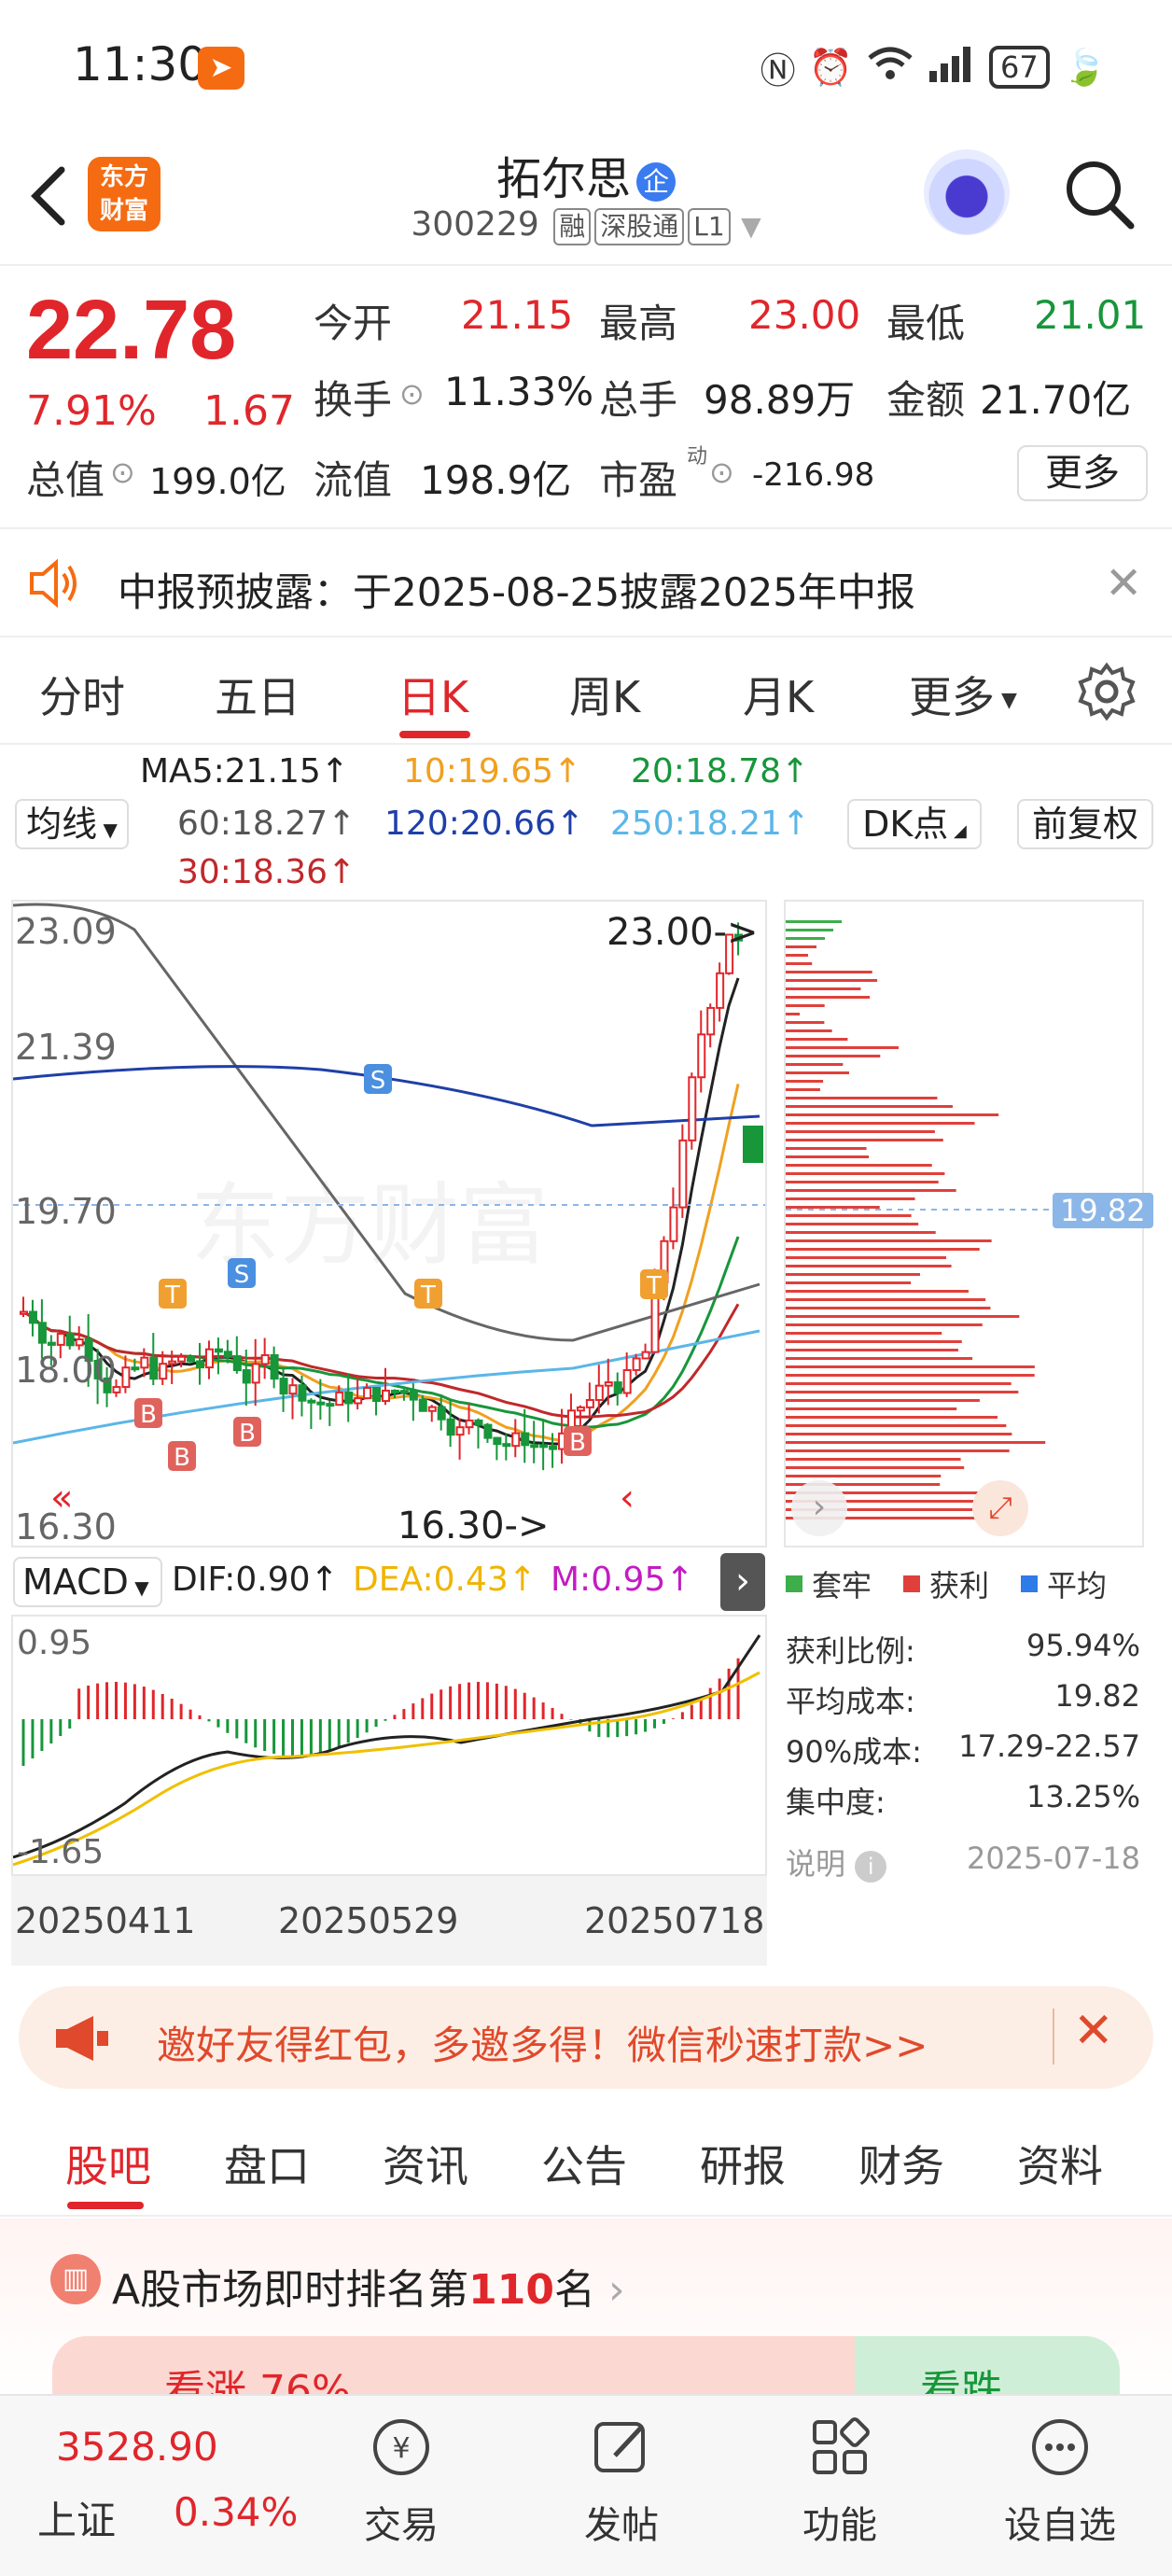 The image size is (1172, 2576). What do you see at coordinates (425, 2163) in the screenshot?
I see `tab-news: 资讯` at bounding box center [425, 2163].